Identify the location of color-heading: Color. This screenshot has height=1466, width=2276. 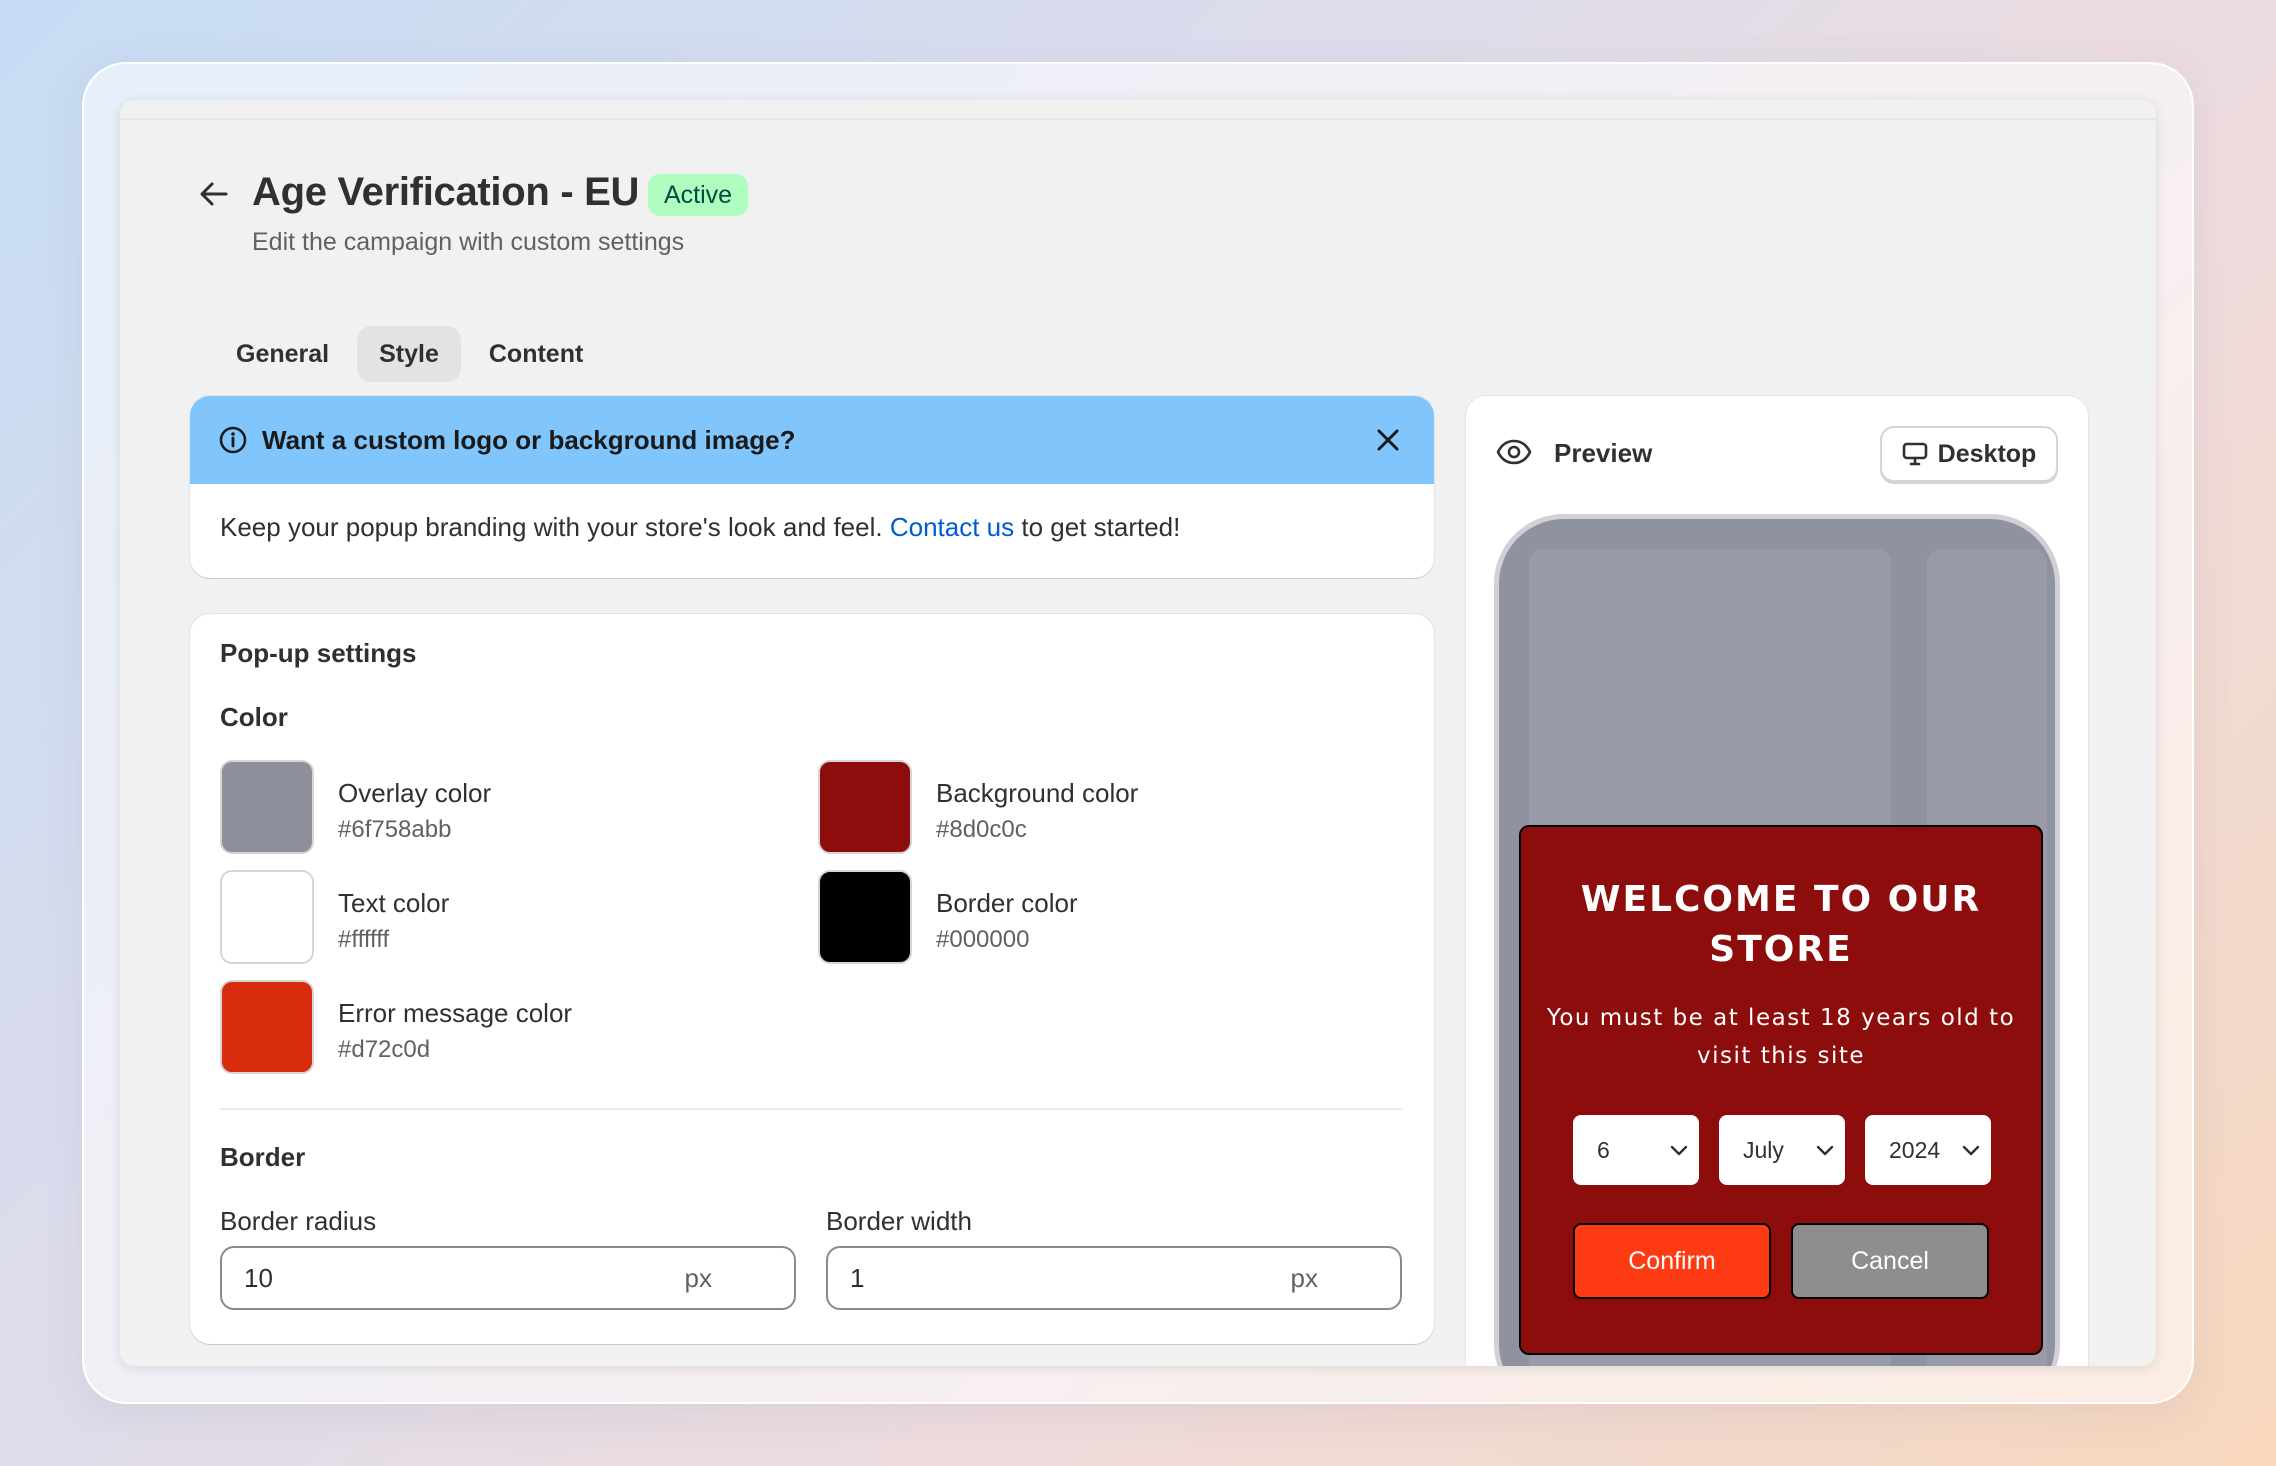
(254, 717).